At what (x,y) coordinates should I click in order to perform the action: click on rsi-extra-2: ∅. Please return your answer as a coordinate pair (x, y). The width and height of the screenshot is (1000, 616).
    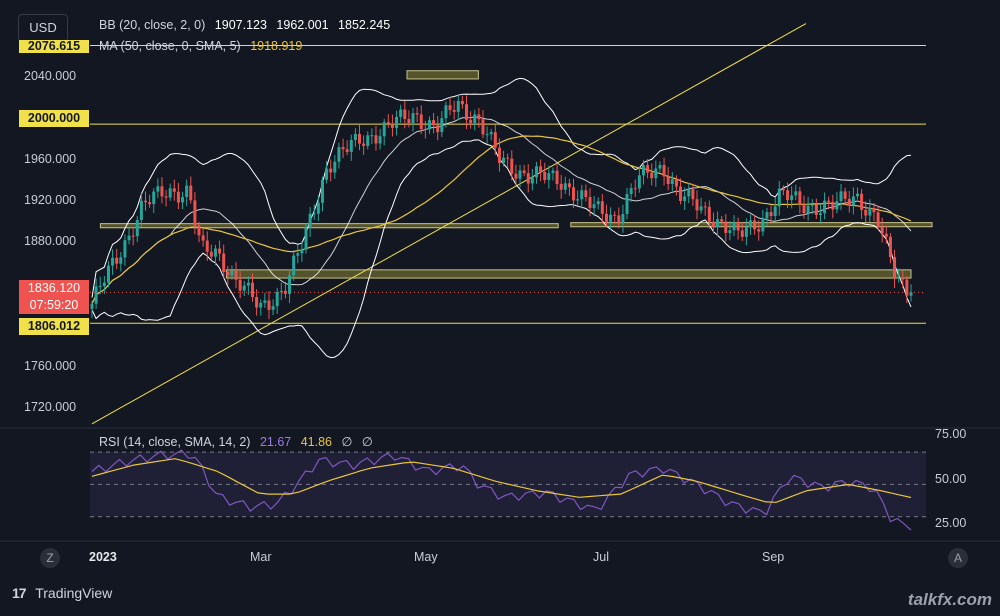
    Looking at the image, I should click on (367, 442).